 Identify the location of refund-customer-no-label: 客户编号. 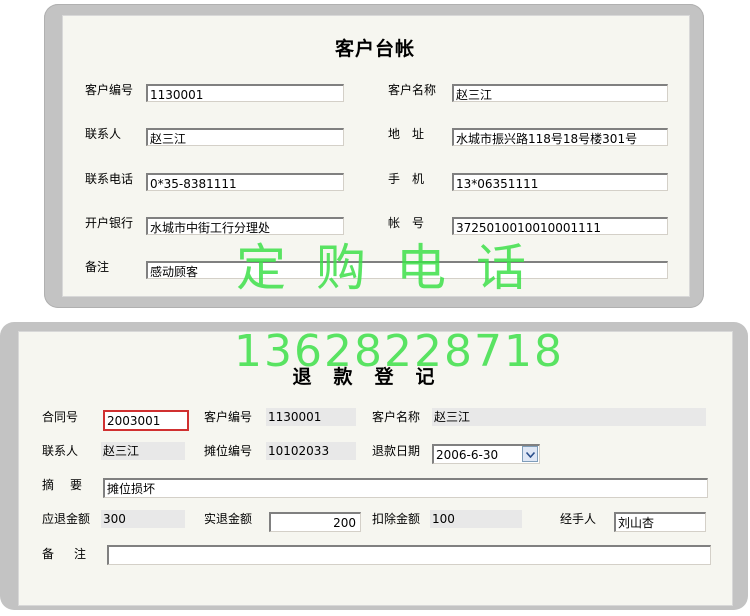
(228, 417).